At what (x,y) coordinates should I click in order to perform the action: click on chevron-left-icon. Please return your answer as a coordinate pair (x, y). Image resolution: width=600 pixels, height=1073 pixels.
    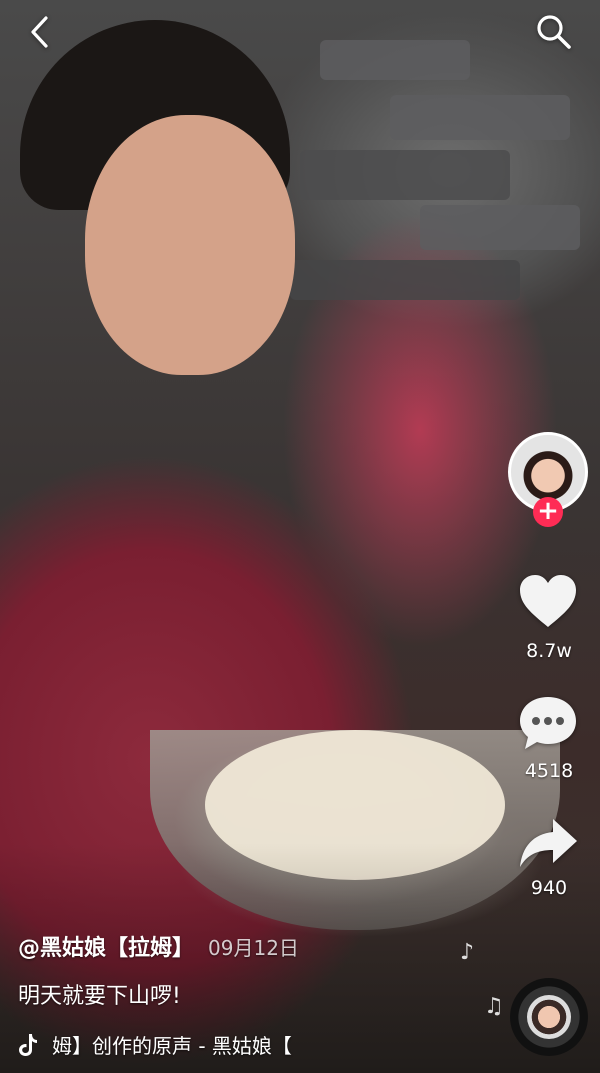
    Looking at the image, I should click on (39, 32).